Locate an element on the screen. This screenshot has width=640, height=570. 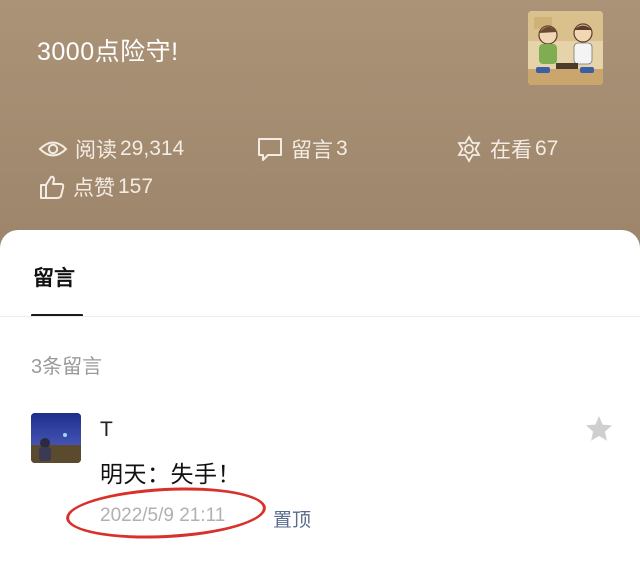
comment-count-label: 3条留言 is located at coordinates (67, 367).